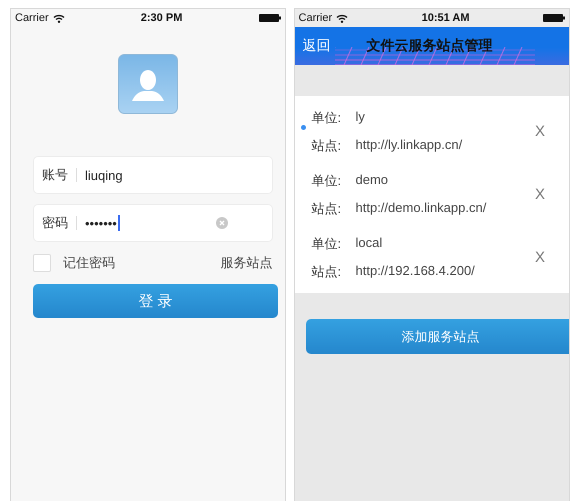 The width and height of the screenshot is (570, 501). Describe the element at coordinates (222, 223) in the screenshot. I see `clear-icon` at that location.